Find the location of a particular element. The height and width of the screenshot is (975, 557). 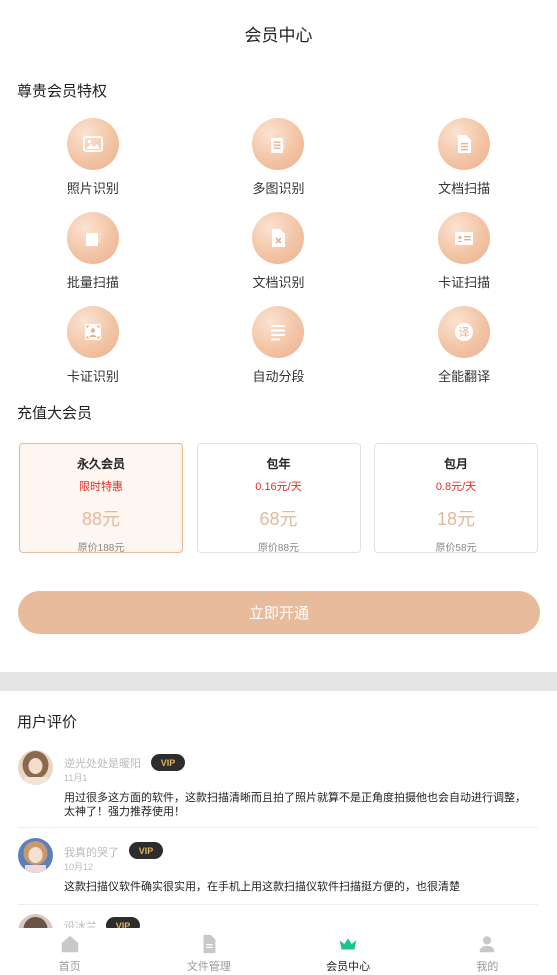

privileges-title: 尊贵会员特权 is located at coordinates (62, 91).